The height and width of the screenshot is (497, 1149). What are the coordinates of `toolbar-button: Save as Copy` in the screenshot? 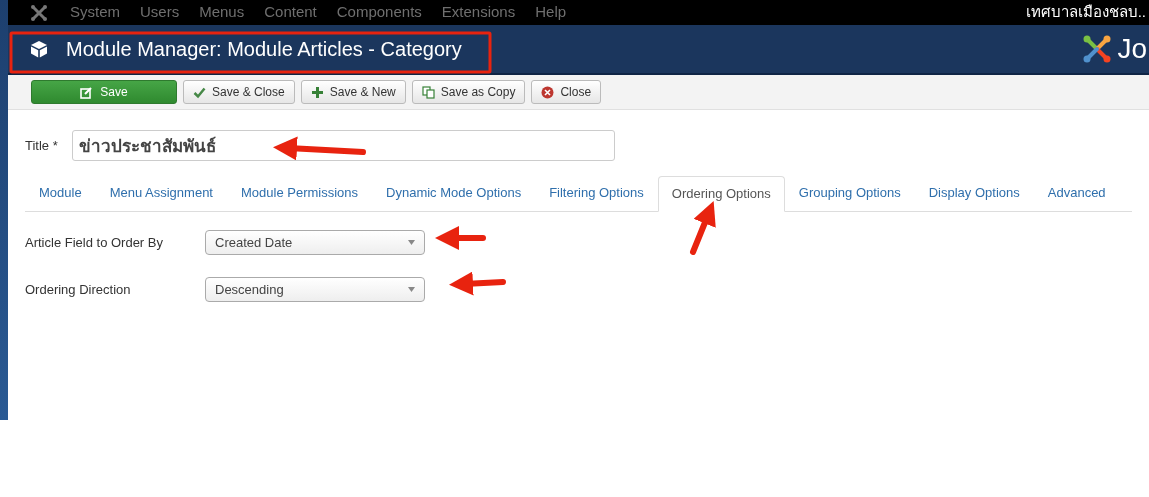 It's located at (468, 92).